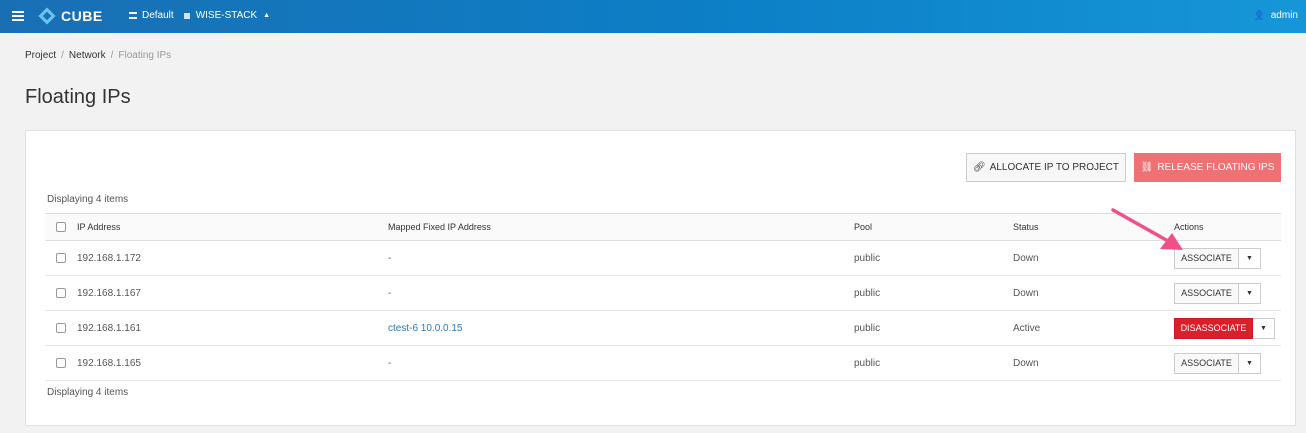  I want to click on user-name: admin, so click(1284, 15).